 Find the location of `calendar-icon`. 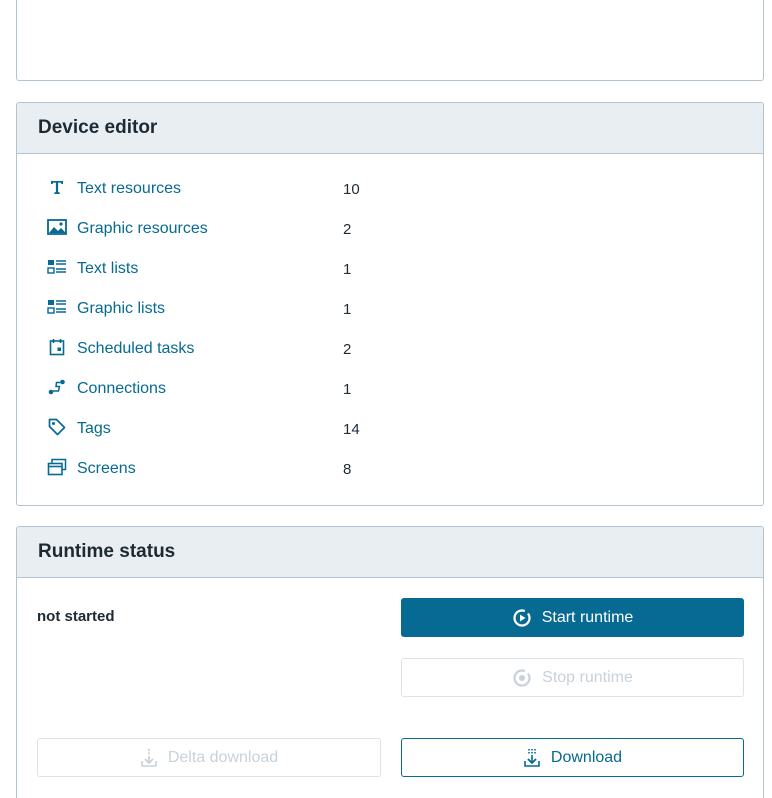

calendar-icon is located at coordinates (57, 347).